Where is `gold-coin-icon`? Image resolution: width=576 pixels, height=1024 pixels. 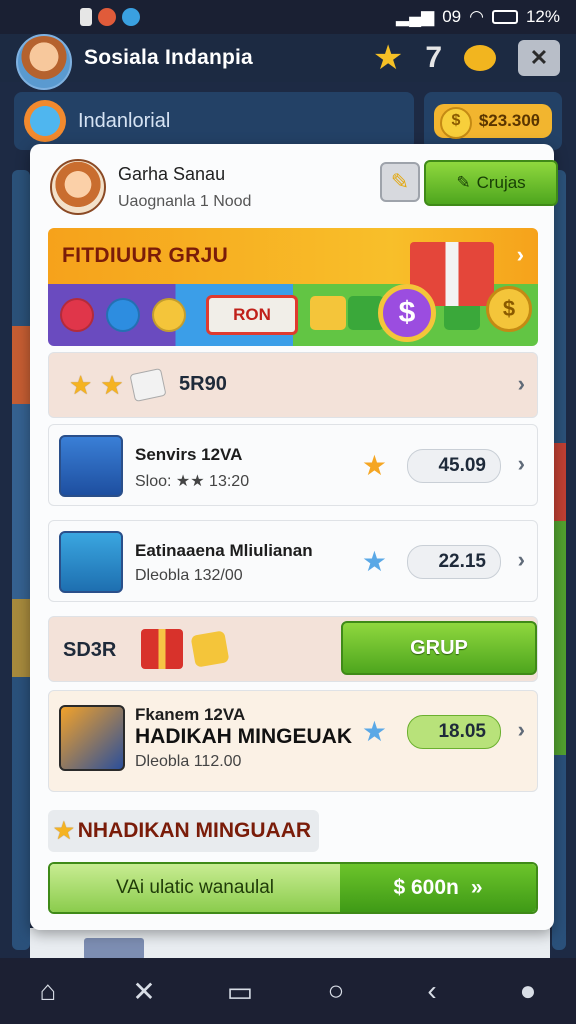 gold-coin-icon is located at coordinates (169, 315).